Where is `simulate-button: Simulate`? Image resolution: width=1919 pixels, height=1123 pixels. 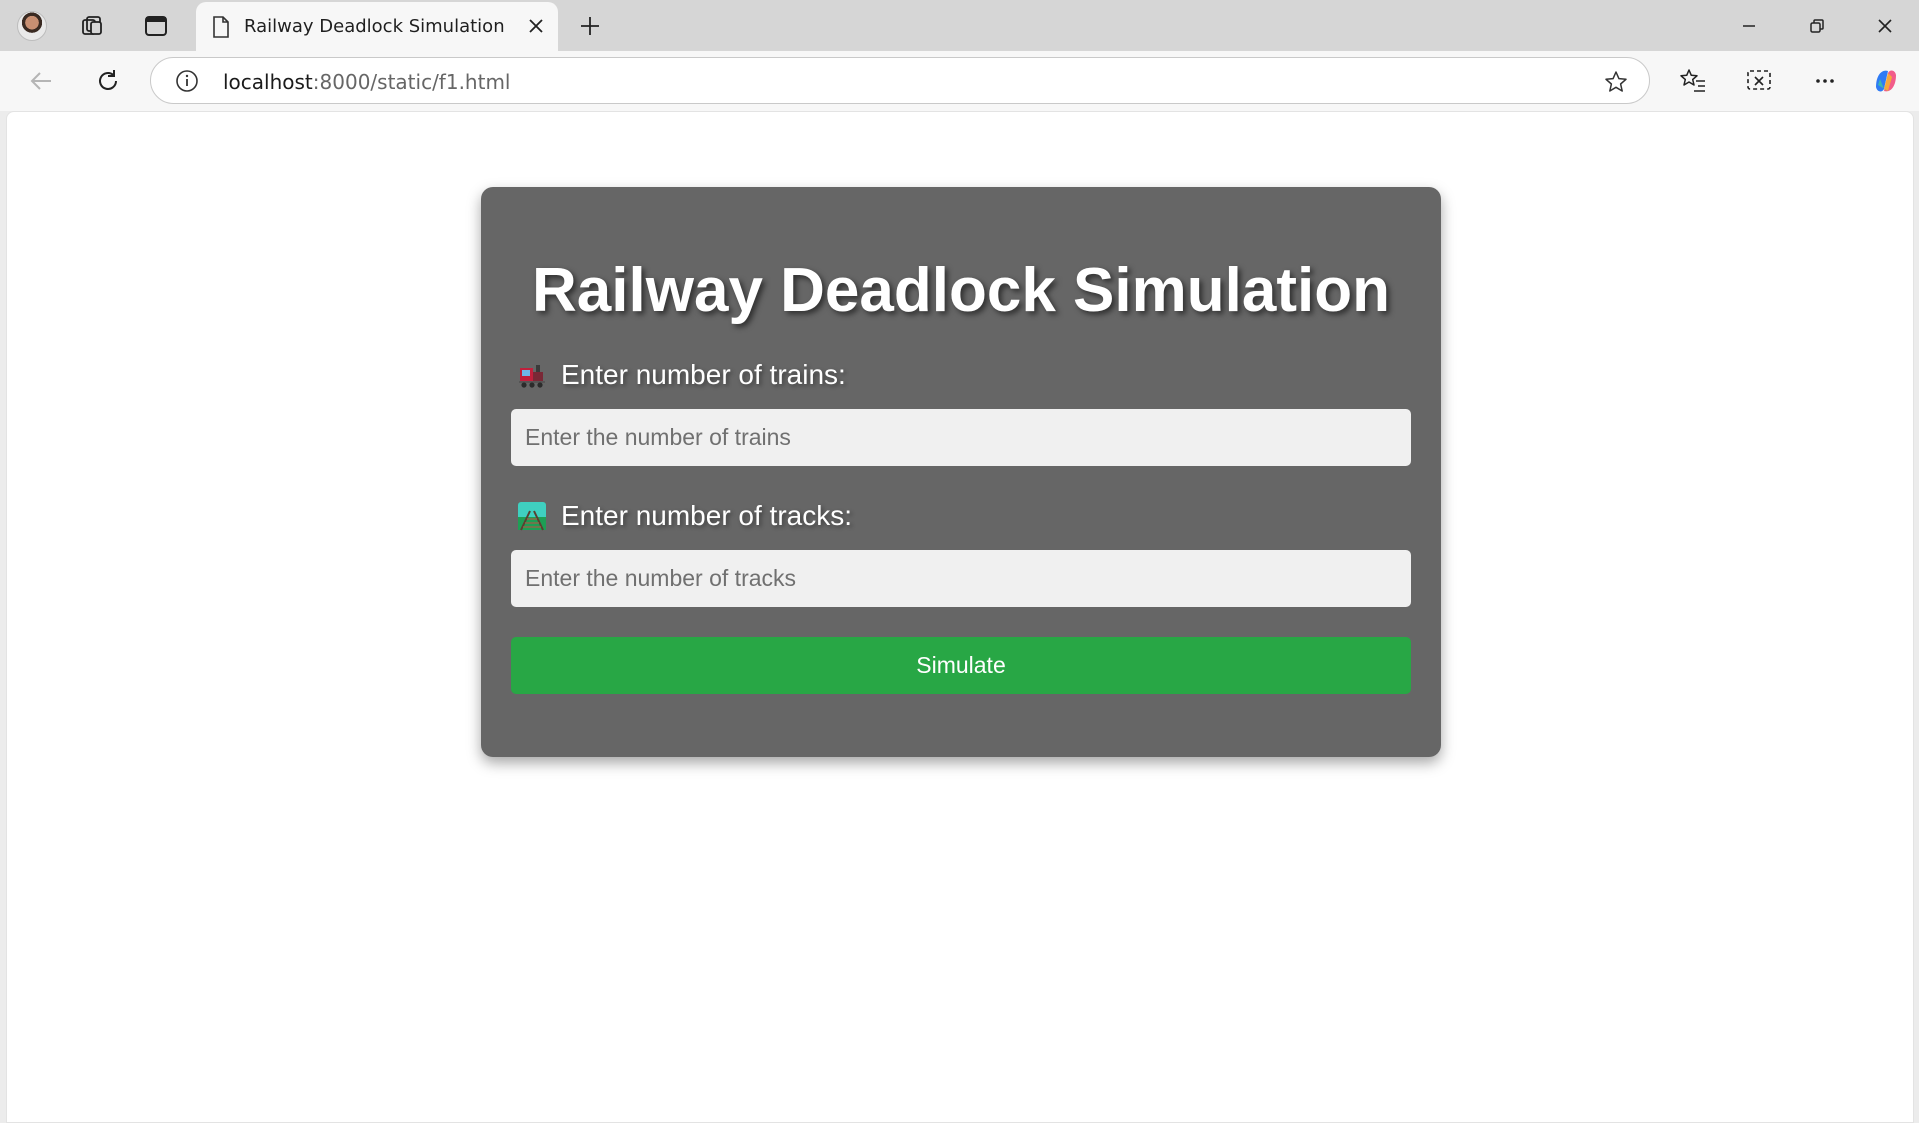 simulate-button: Simulate is located at coordinates (961, 665).